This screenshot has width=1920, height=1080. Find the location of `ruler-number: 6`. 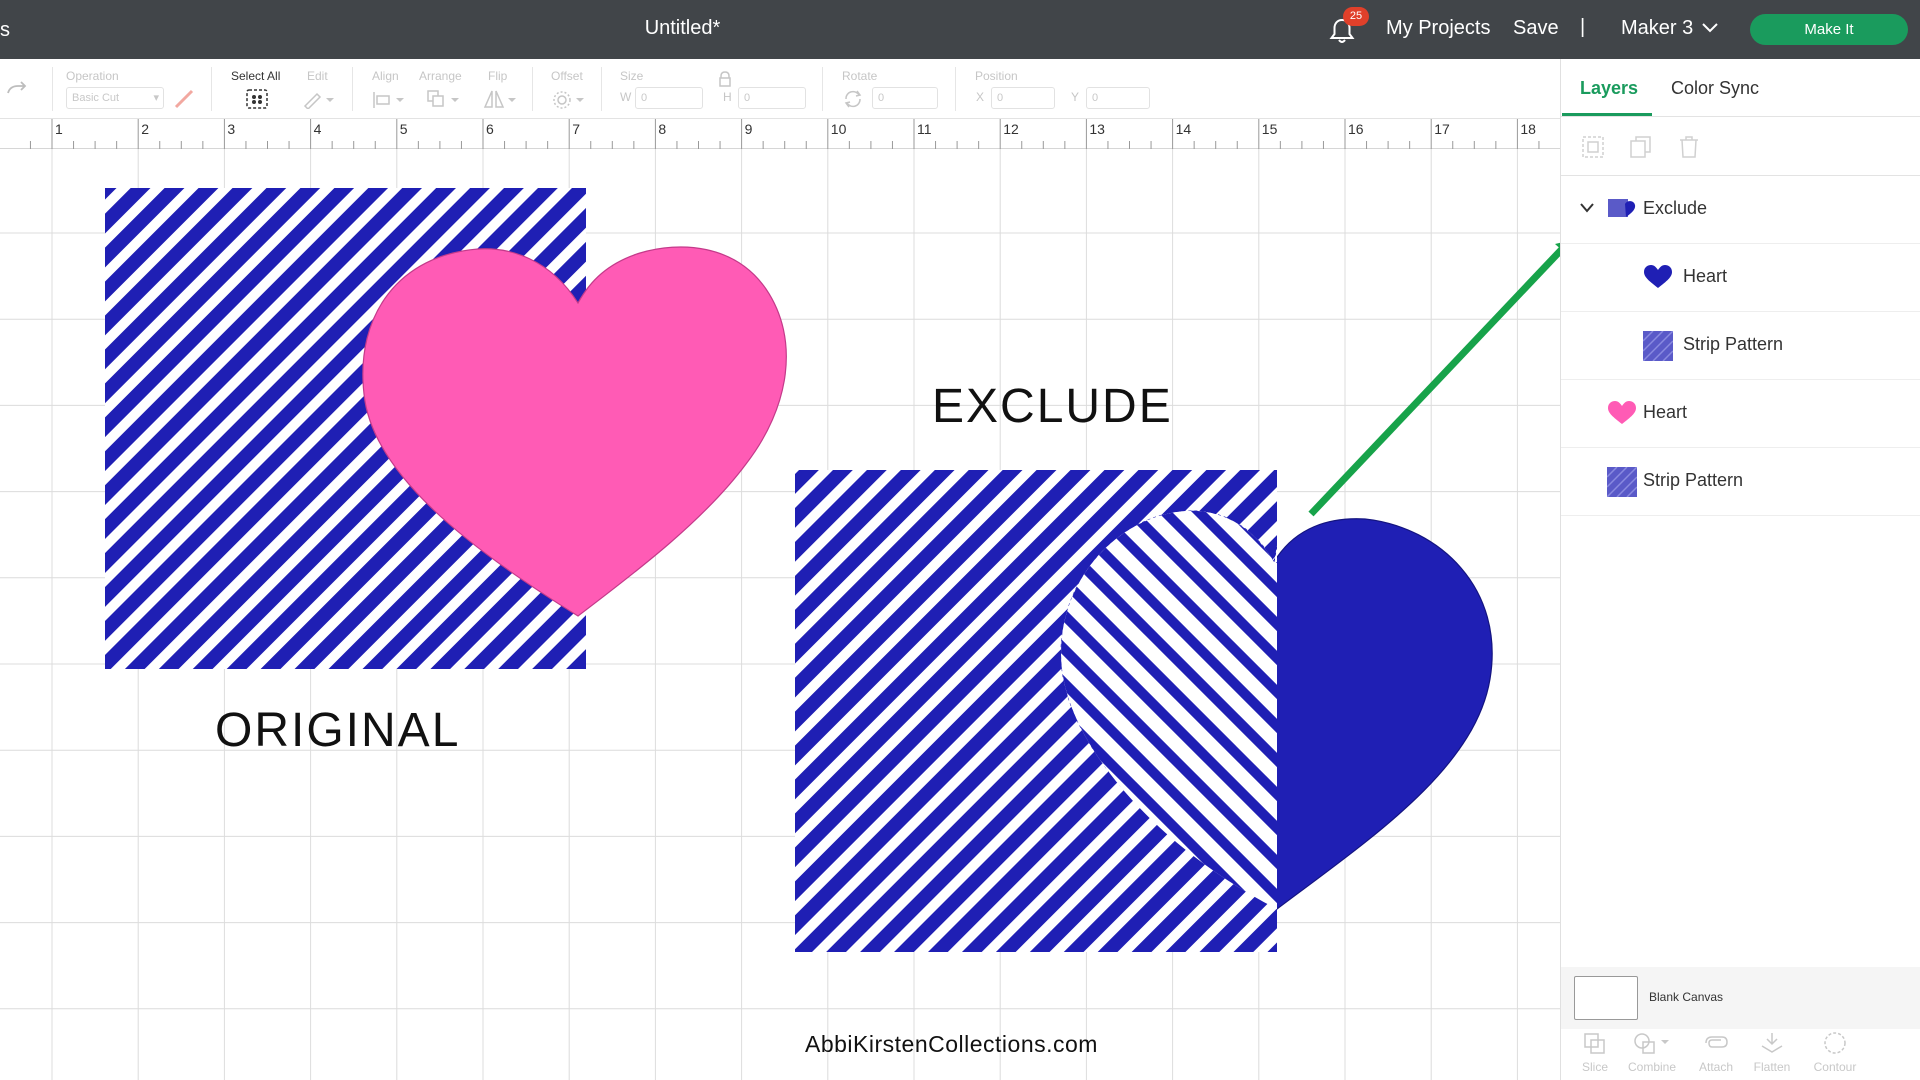

ruler-number: 6 is located at coordinates (490, 129).